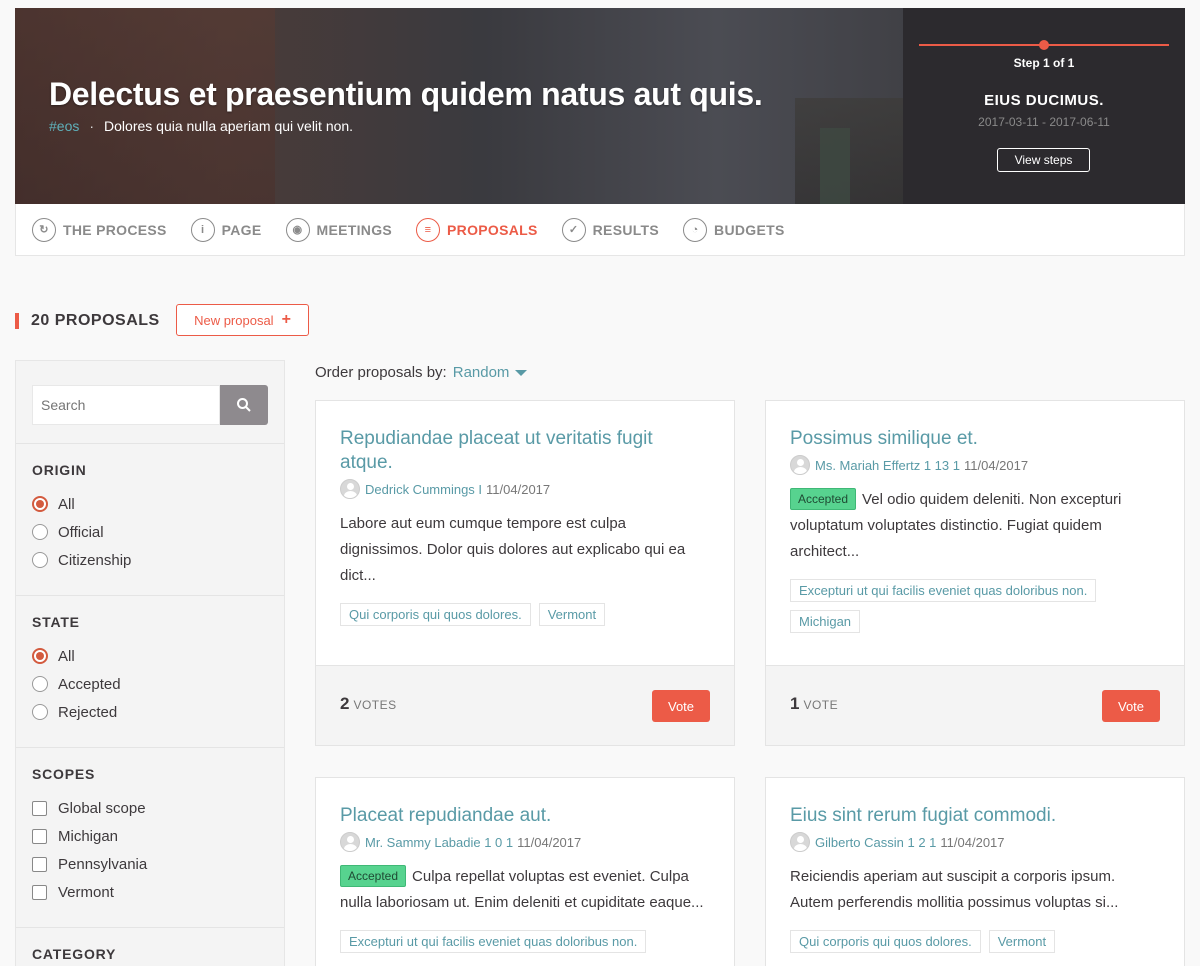  I want to click on proposals-count-title: 20 PROPOSALS, so click(95, 320).